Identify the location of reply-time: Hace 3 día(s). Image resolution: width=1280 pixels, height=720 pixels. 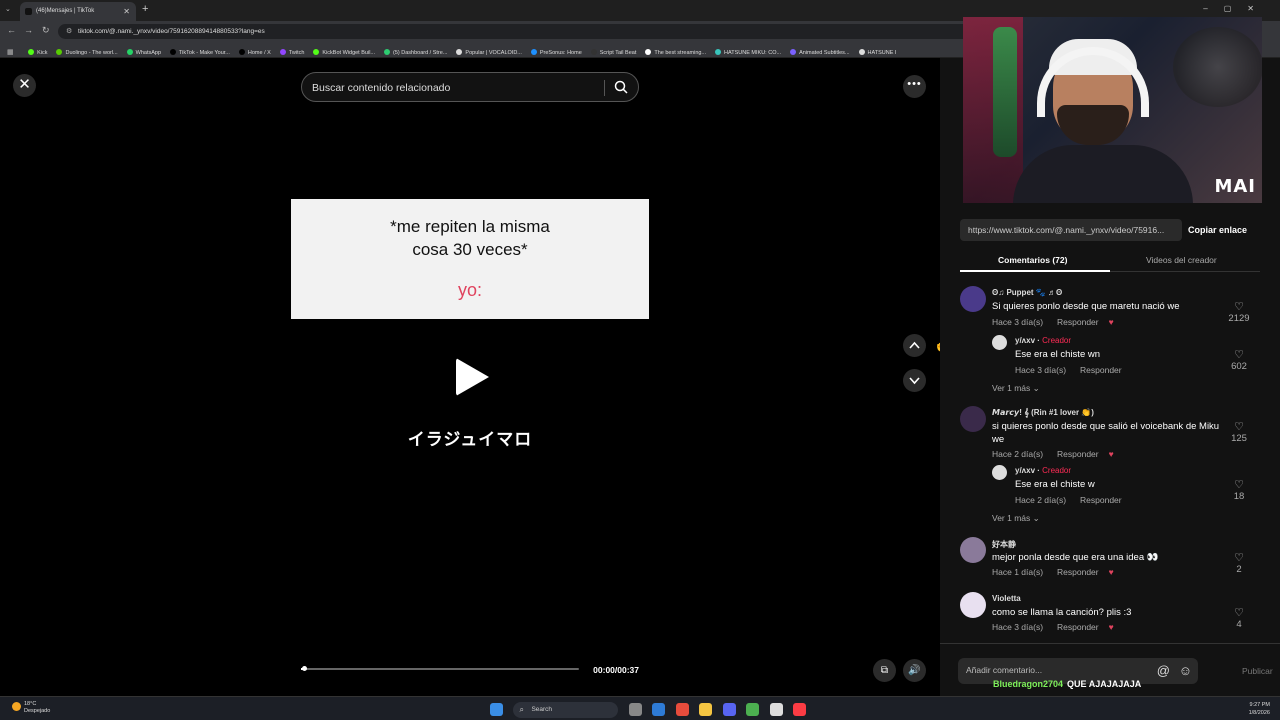
(1041, 370).